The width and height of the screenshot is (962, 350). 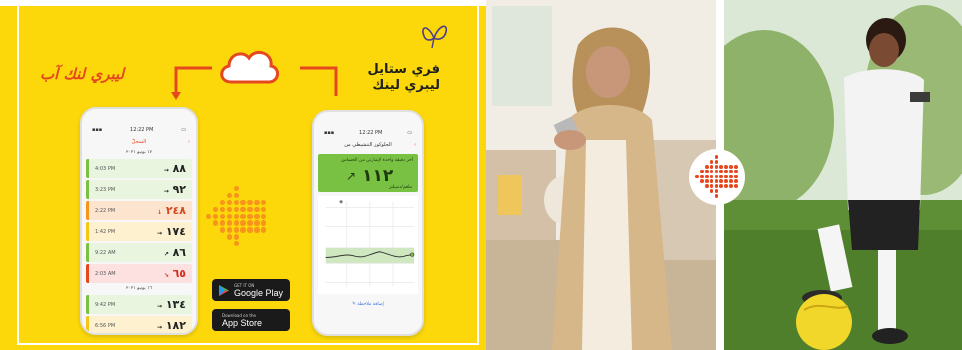 I want to click on glucose-unit: ملغم/دسيلتر, so click(x=400, y=187).